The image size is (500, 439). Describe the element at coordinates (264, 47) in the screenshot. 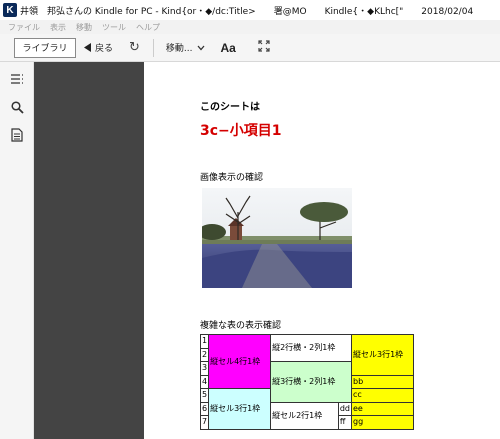

I see `fullscreen-icon` at that location.